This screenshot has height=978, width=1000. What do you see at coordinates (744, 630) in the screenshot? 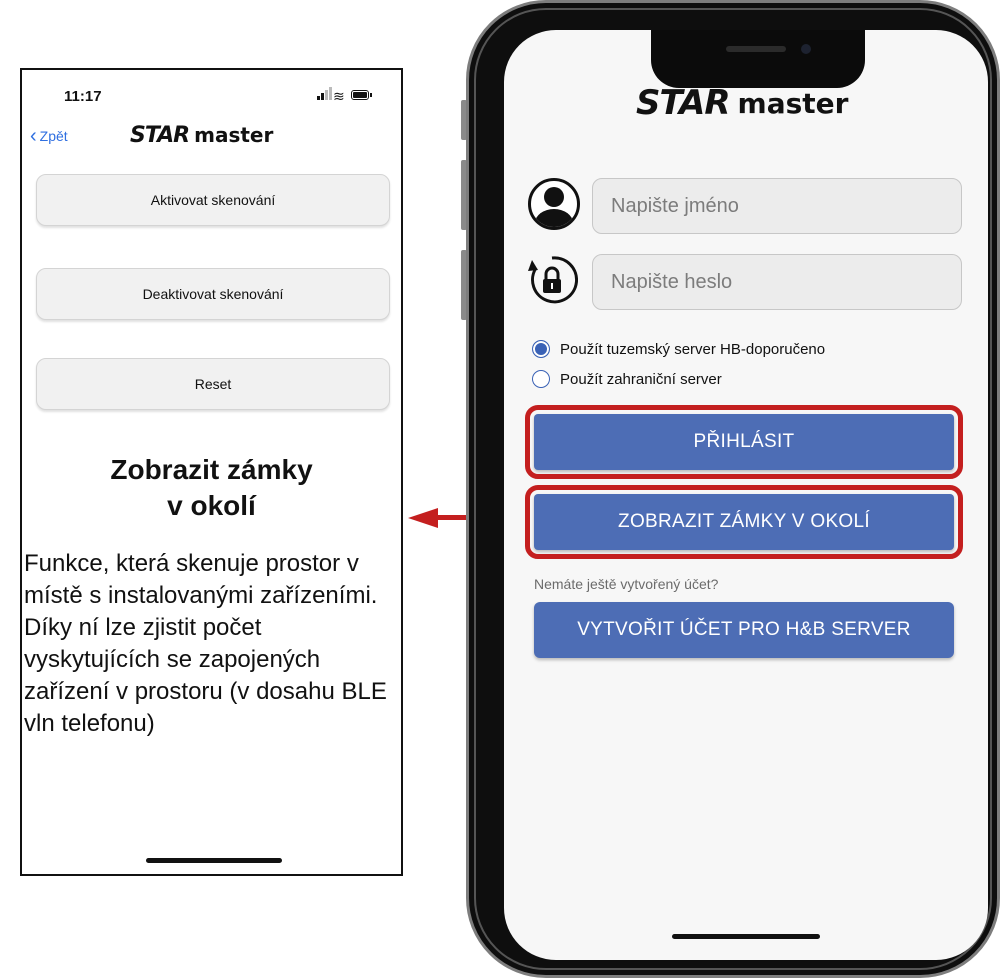
I see `create-account-button: VYTVOŘIT ÚČET PRO H&B SERVER` at bounding box center [744, 630].